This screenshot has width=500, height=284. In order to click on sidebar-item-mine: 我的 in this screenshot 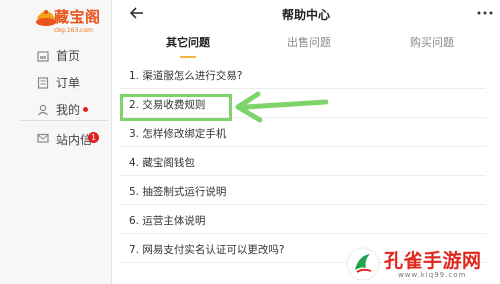, I will do `click(56, 109)`.